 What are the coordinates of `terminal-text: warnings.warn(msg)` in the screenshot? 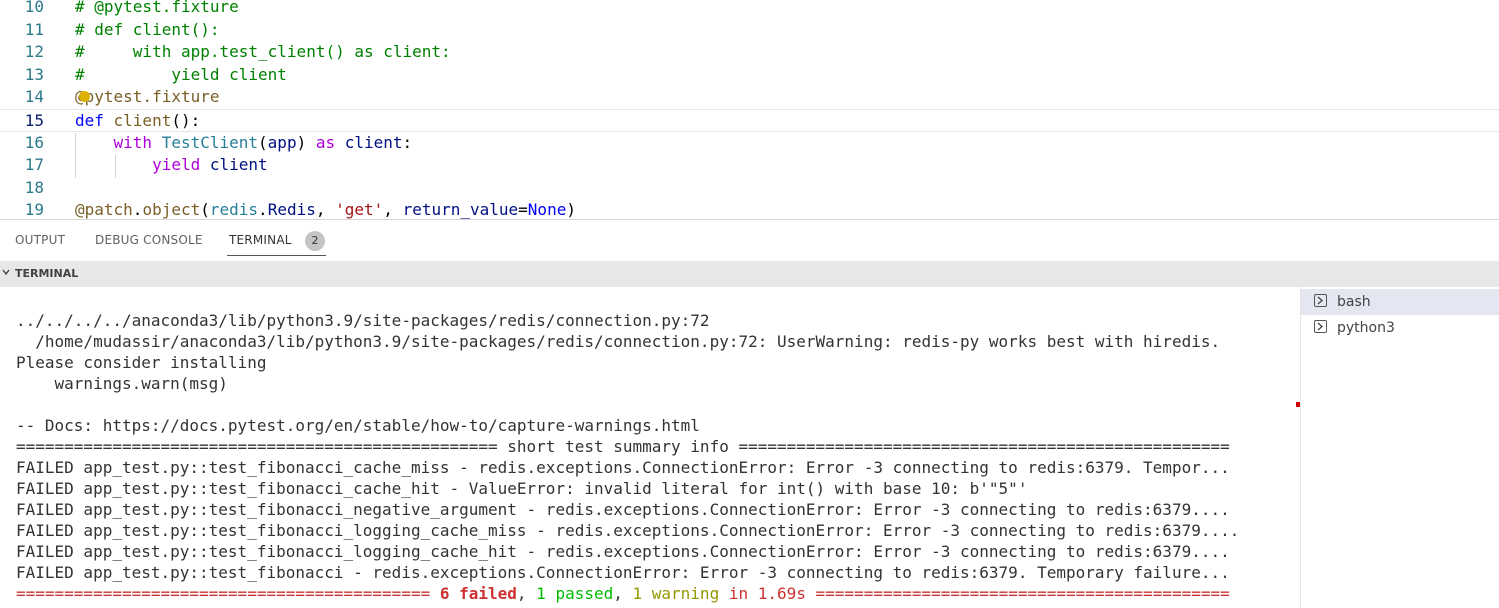 It's located at (122, 383).